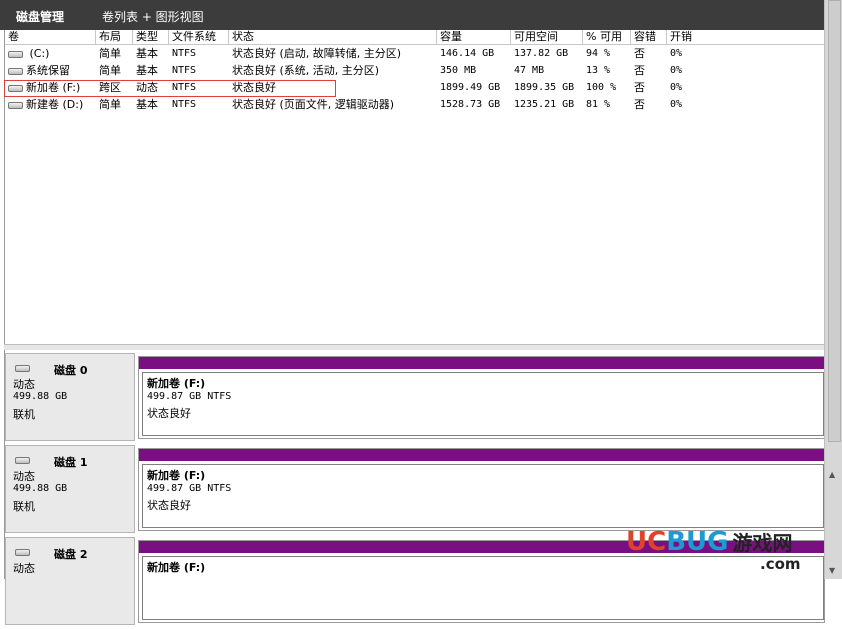 The height and width of the screenshot is (629, 842). I want to click on vertical-scrollbar: ▲ ▼, so click(833, 289).